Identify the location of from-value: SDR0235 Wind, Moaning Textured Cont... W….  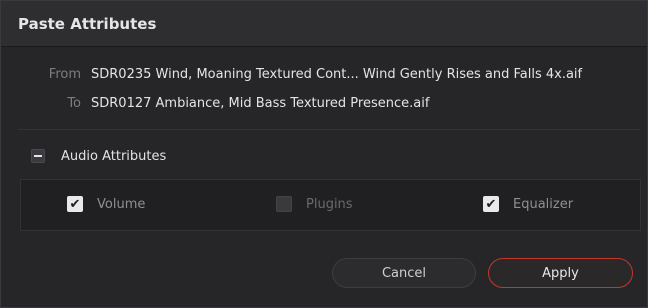
(337, 74).